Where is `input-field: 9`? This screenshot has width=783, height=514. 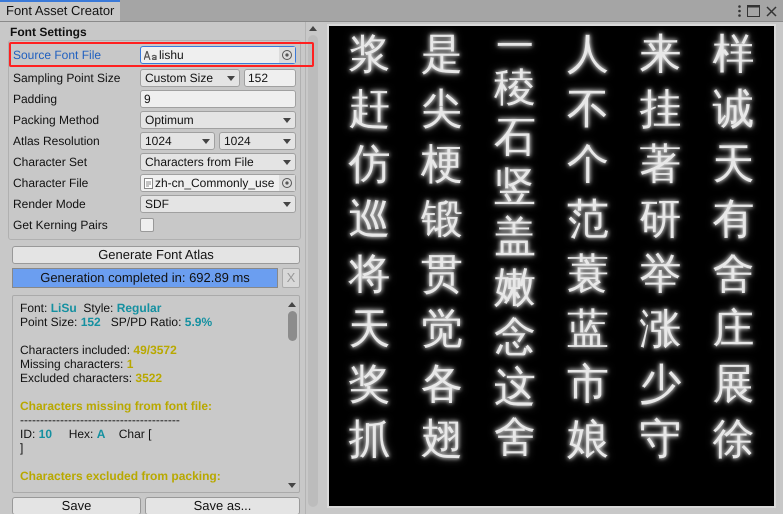
input-field: 9 is located at coordinates (218, 99).